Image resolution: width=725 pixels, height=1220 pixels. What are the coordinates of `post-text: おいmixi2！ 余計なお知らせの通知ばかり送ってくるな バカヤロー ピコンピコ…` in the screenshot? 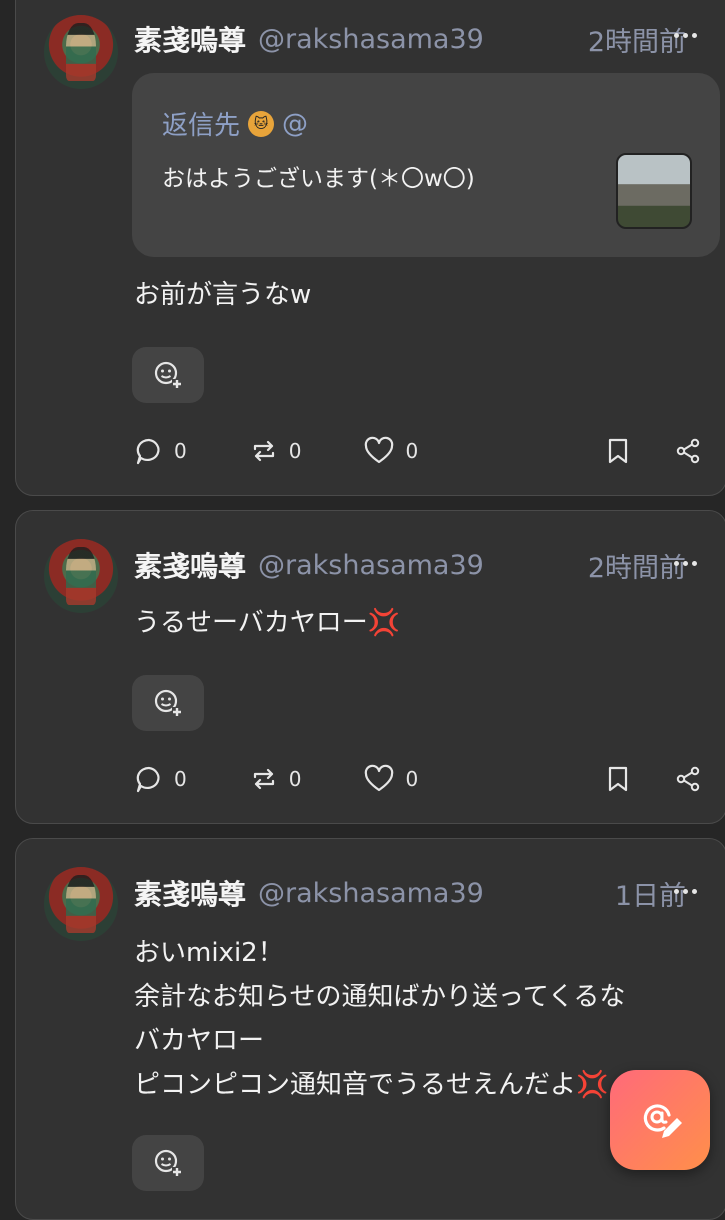 It's located at (380, 1019).